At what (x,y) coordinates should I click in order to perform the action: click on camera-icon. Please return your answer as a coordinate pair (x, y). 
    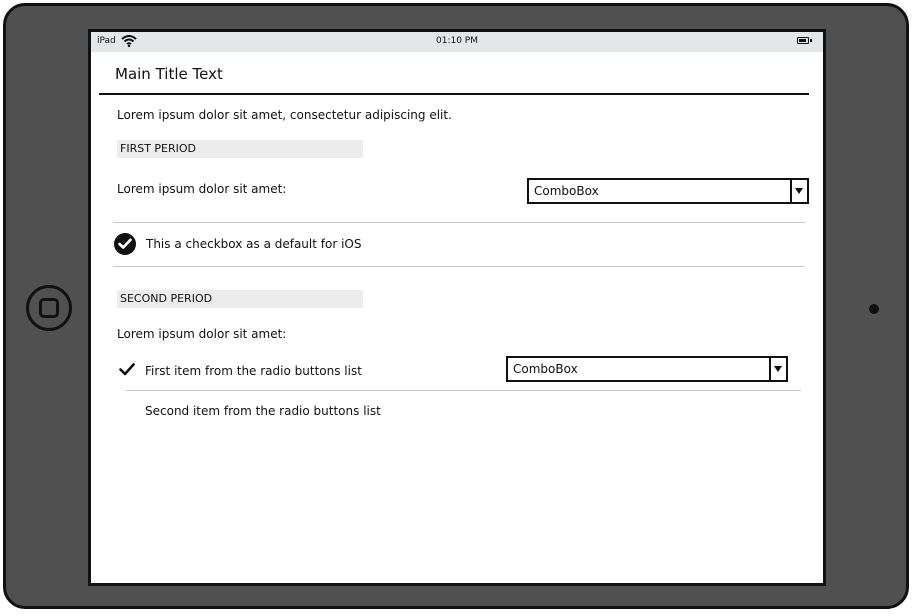
    Looking at the image, I should click on (874, 309).